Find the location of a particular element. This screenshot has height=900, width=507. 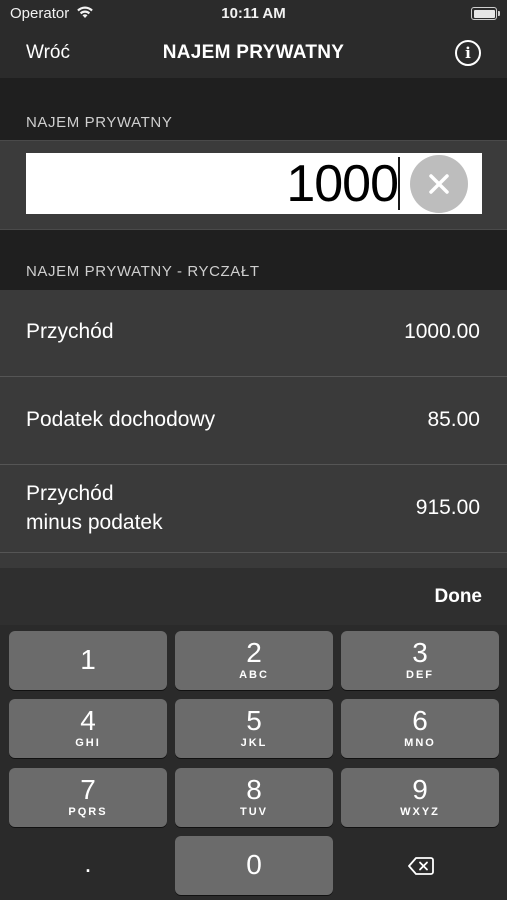

key-8: 8 TUV is located at coordinates (254, 797).